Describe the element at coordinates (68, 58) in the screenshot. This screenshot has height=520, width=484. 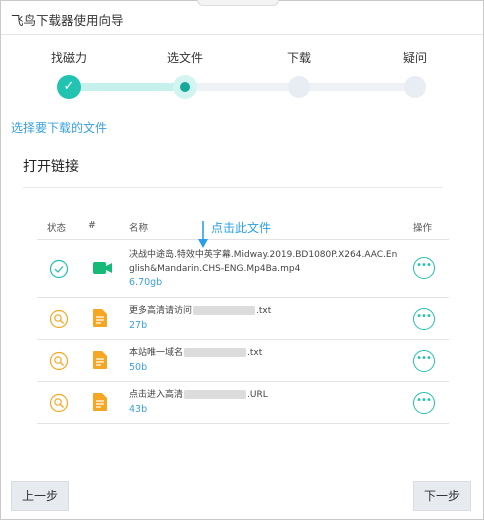
I see `step-label-find-magnet: 找磁力` at that location.